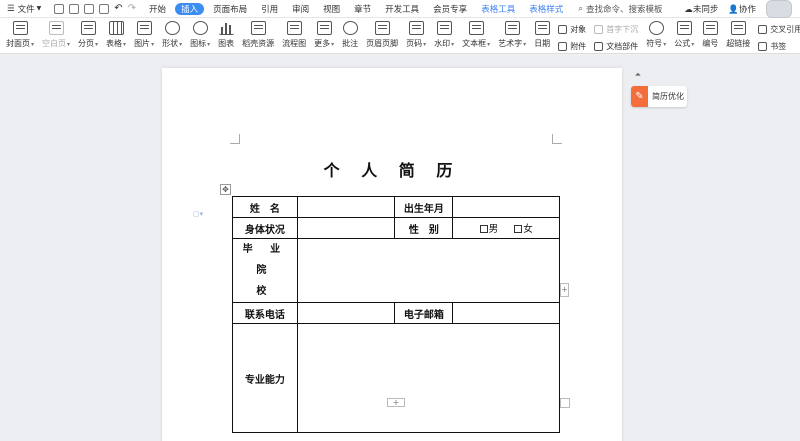 The image size is (800, 441). Describe the element at coordinates (294, 35) in the screenshot. I see `ribbon-button-flowchart: 流程图` at that location.